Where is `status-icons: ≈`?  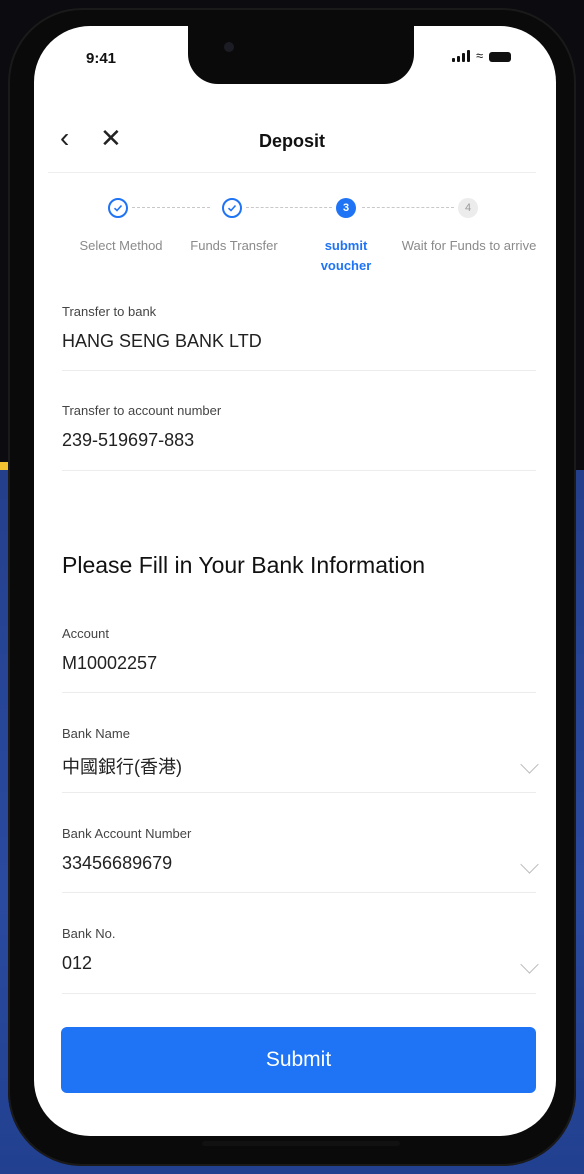
status-icons: ≈ is located at coordinates (482, 55).